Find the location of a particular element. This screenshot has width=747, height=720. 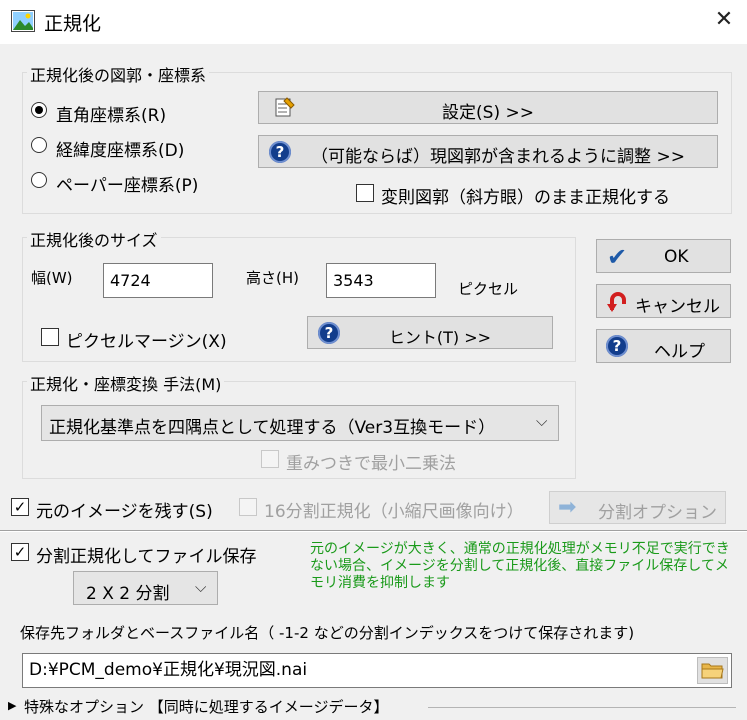

method-select: 正規化基準点を四隅点として処理する（Ver3互換モード） ⌵ is located at coordinates (300, 423).